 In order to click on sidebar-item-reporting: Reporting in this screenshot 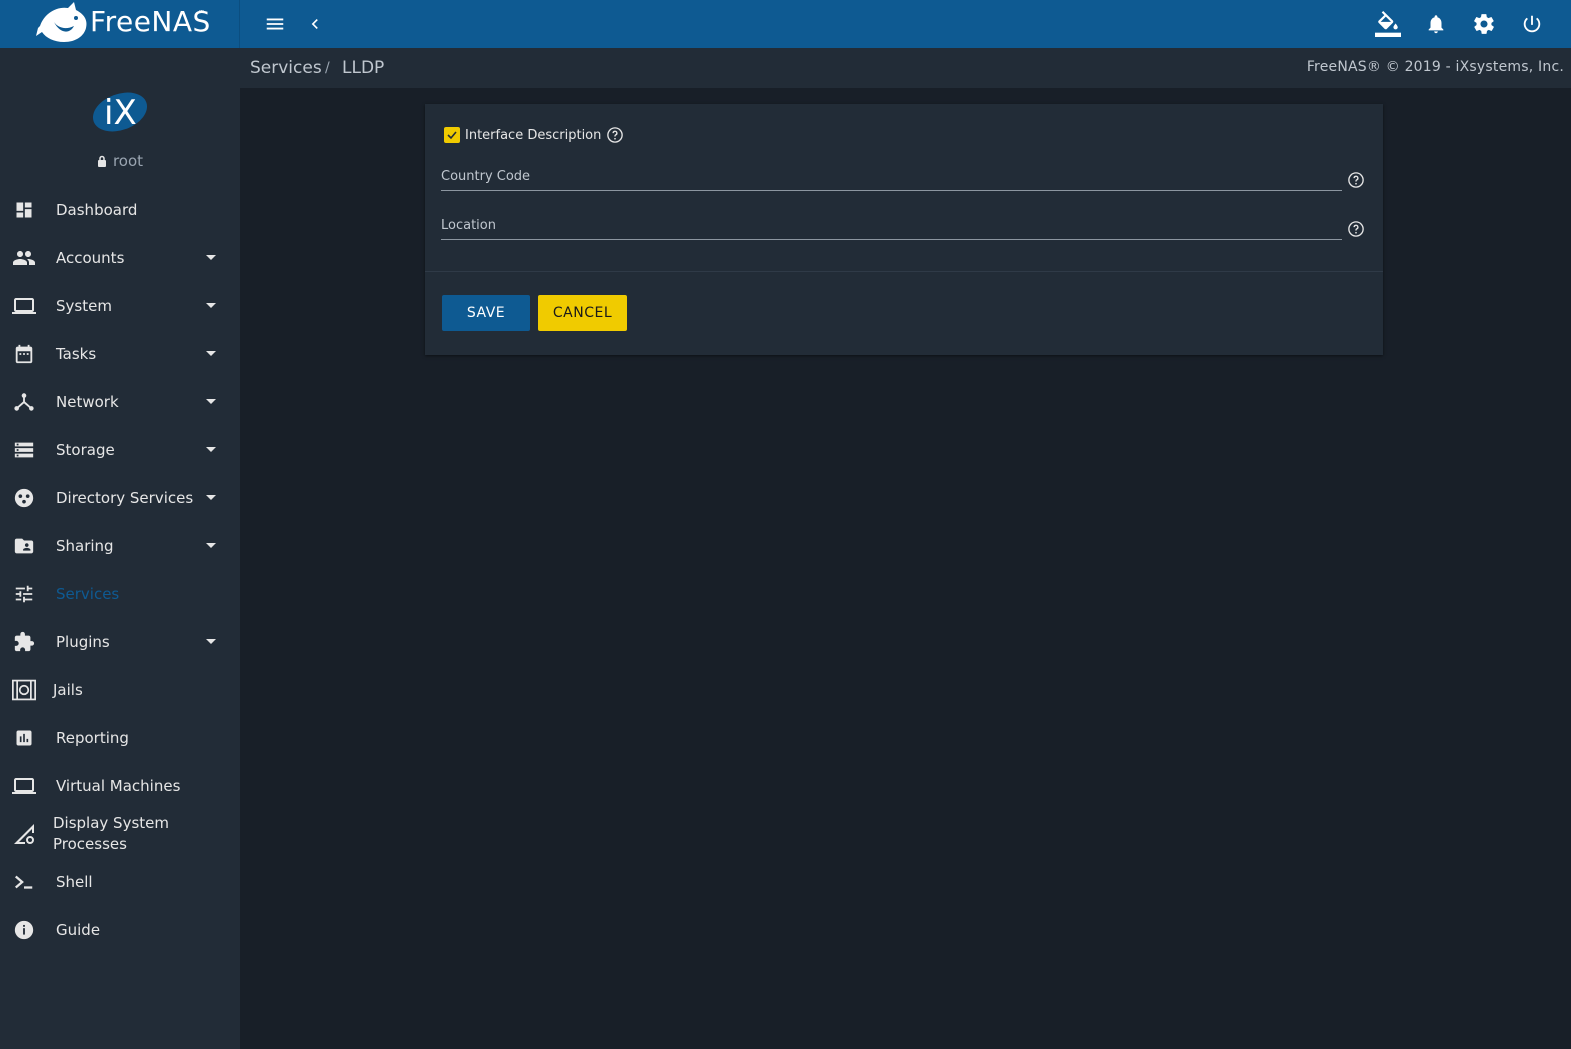, I will do `click(120, 738)`.